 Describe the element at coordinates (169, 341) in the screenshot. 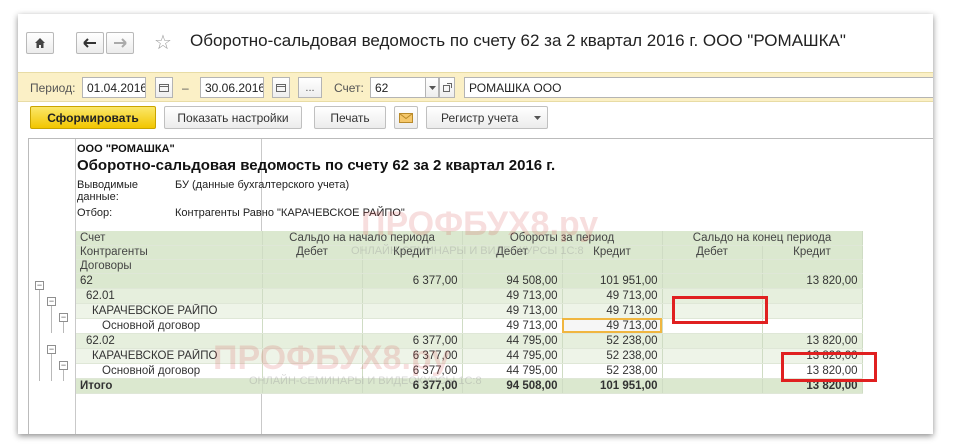

I see `row-name: 62.02` at that location.